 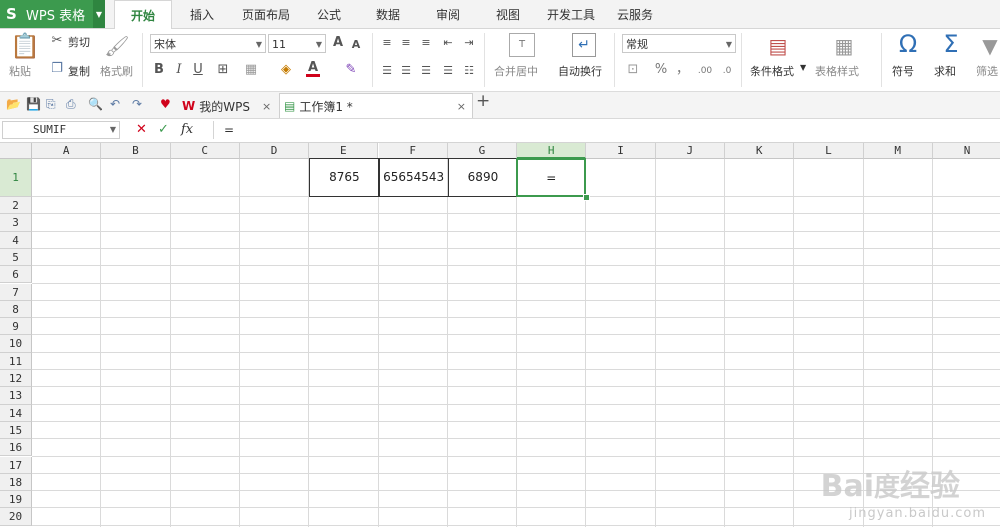 What do you see at coordinates (406, 43) in the screenshot?
I see `align-middle-icon: ≡` at bounding box center [406, 43].